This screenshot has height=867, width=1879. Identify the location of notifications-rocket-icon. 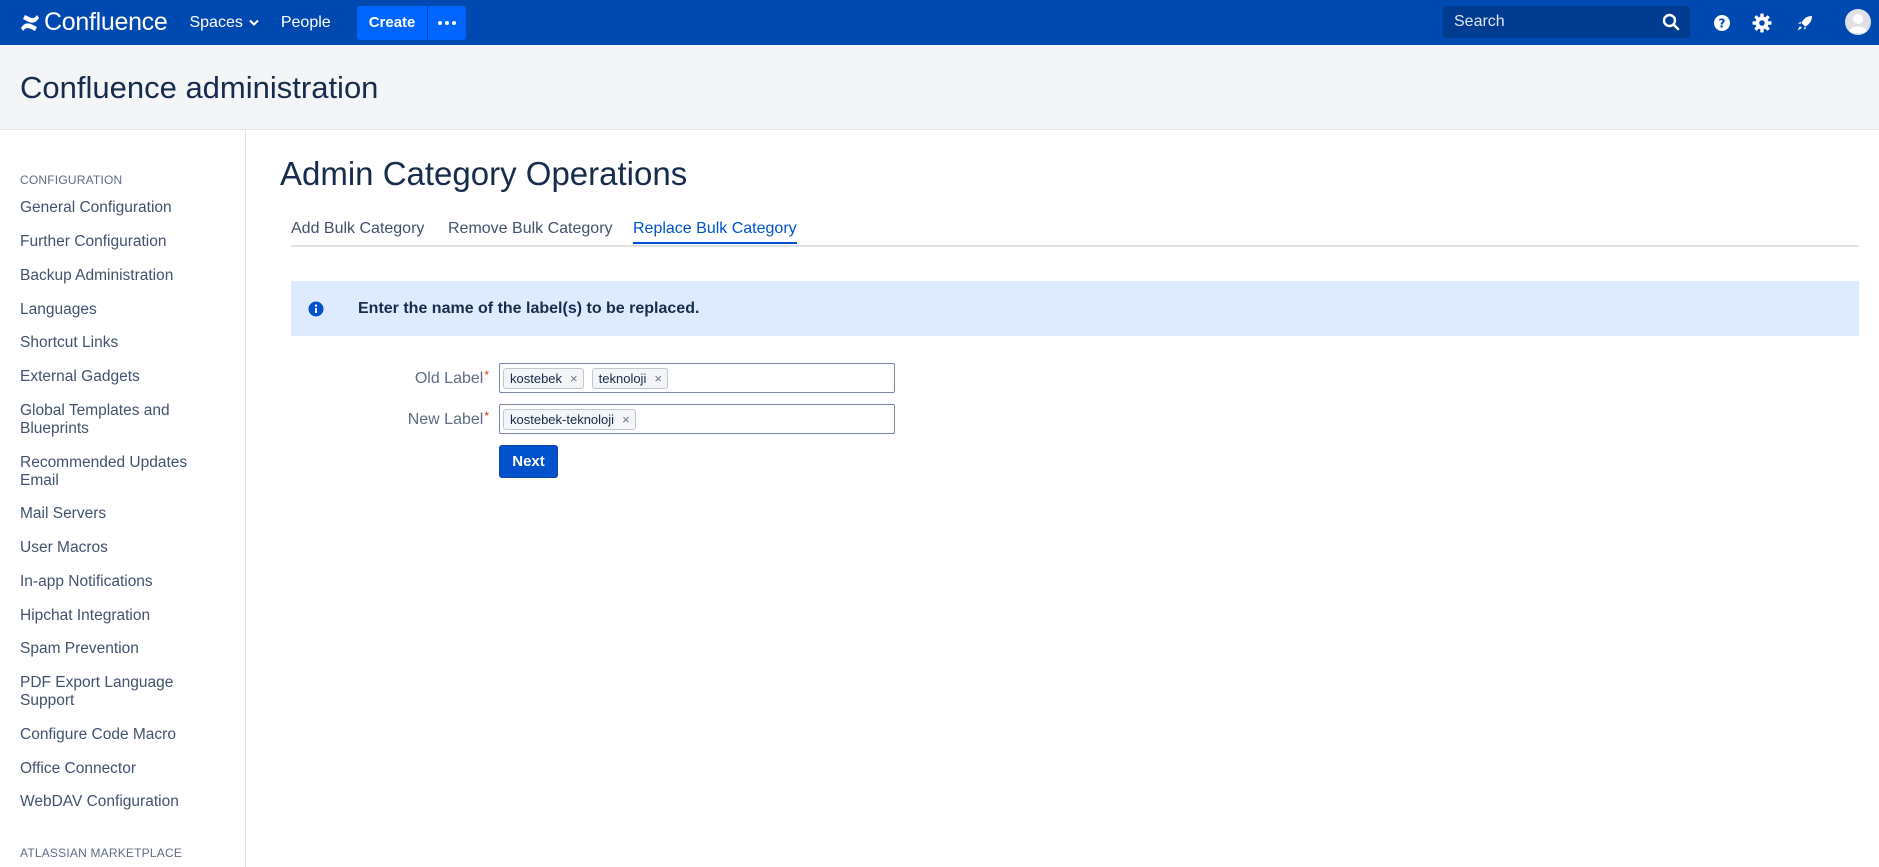
(1805, 23).